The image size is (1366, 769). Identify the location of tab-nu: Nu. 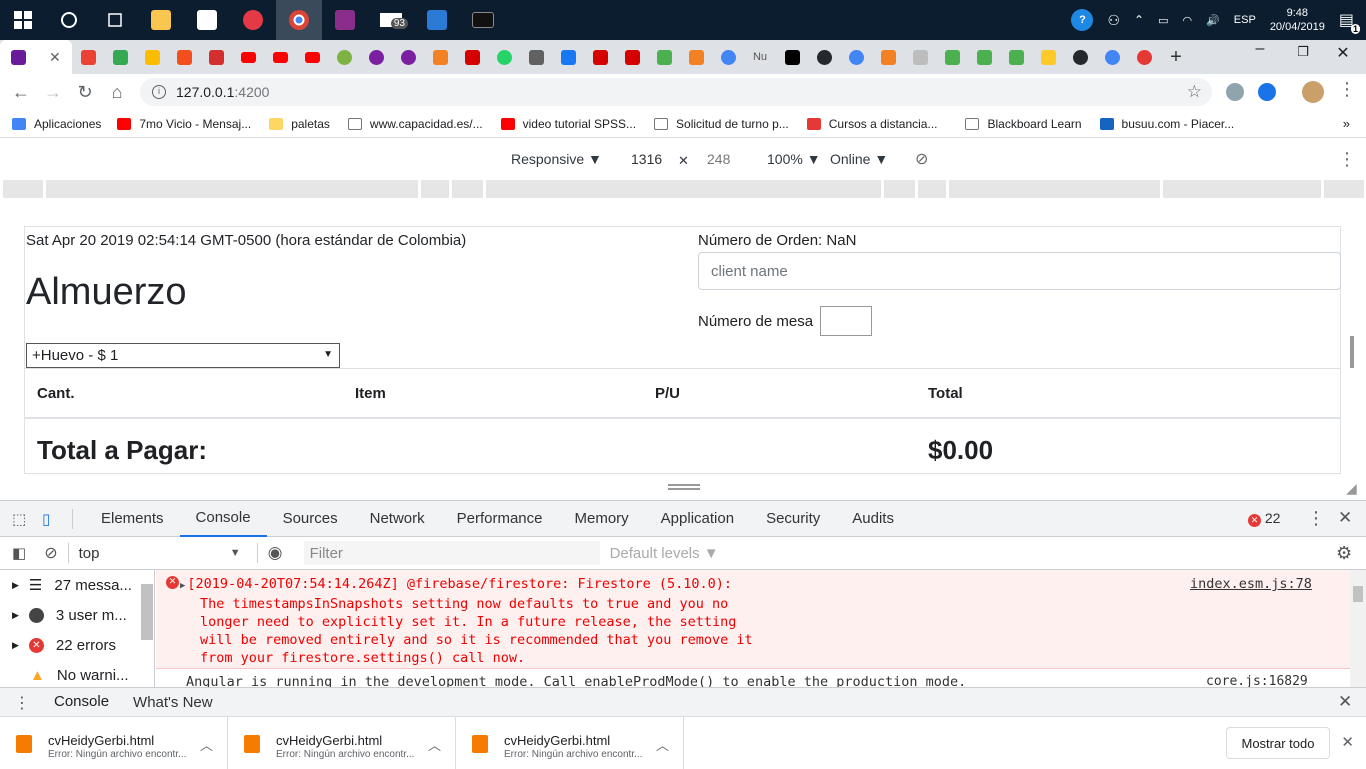
(760, 57).